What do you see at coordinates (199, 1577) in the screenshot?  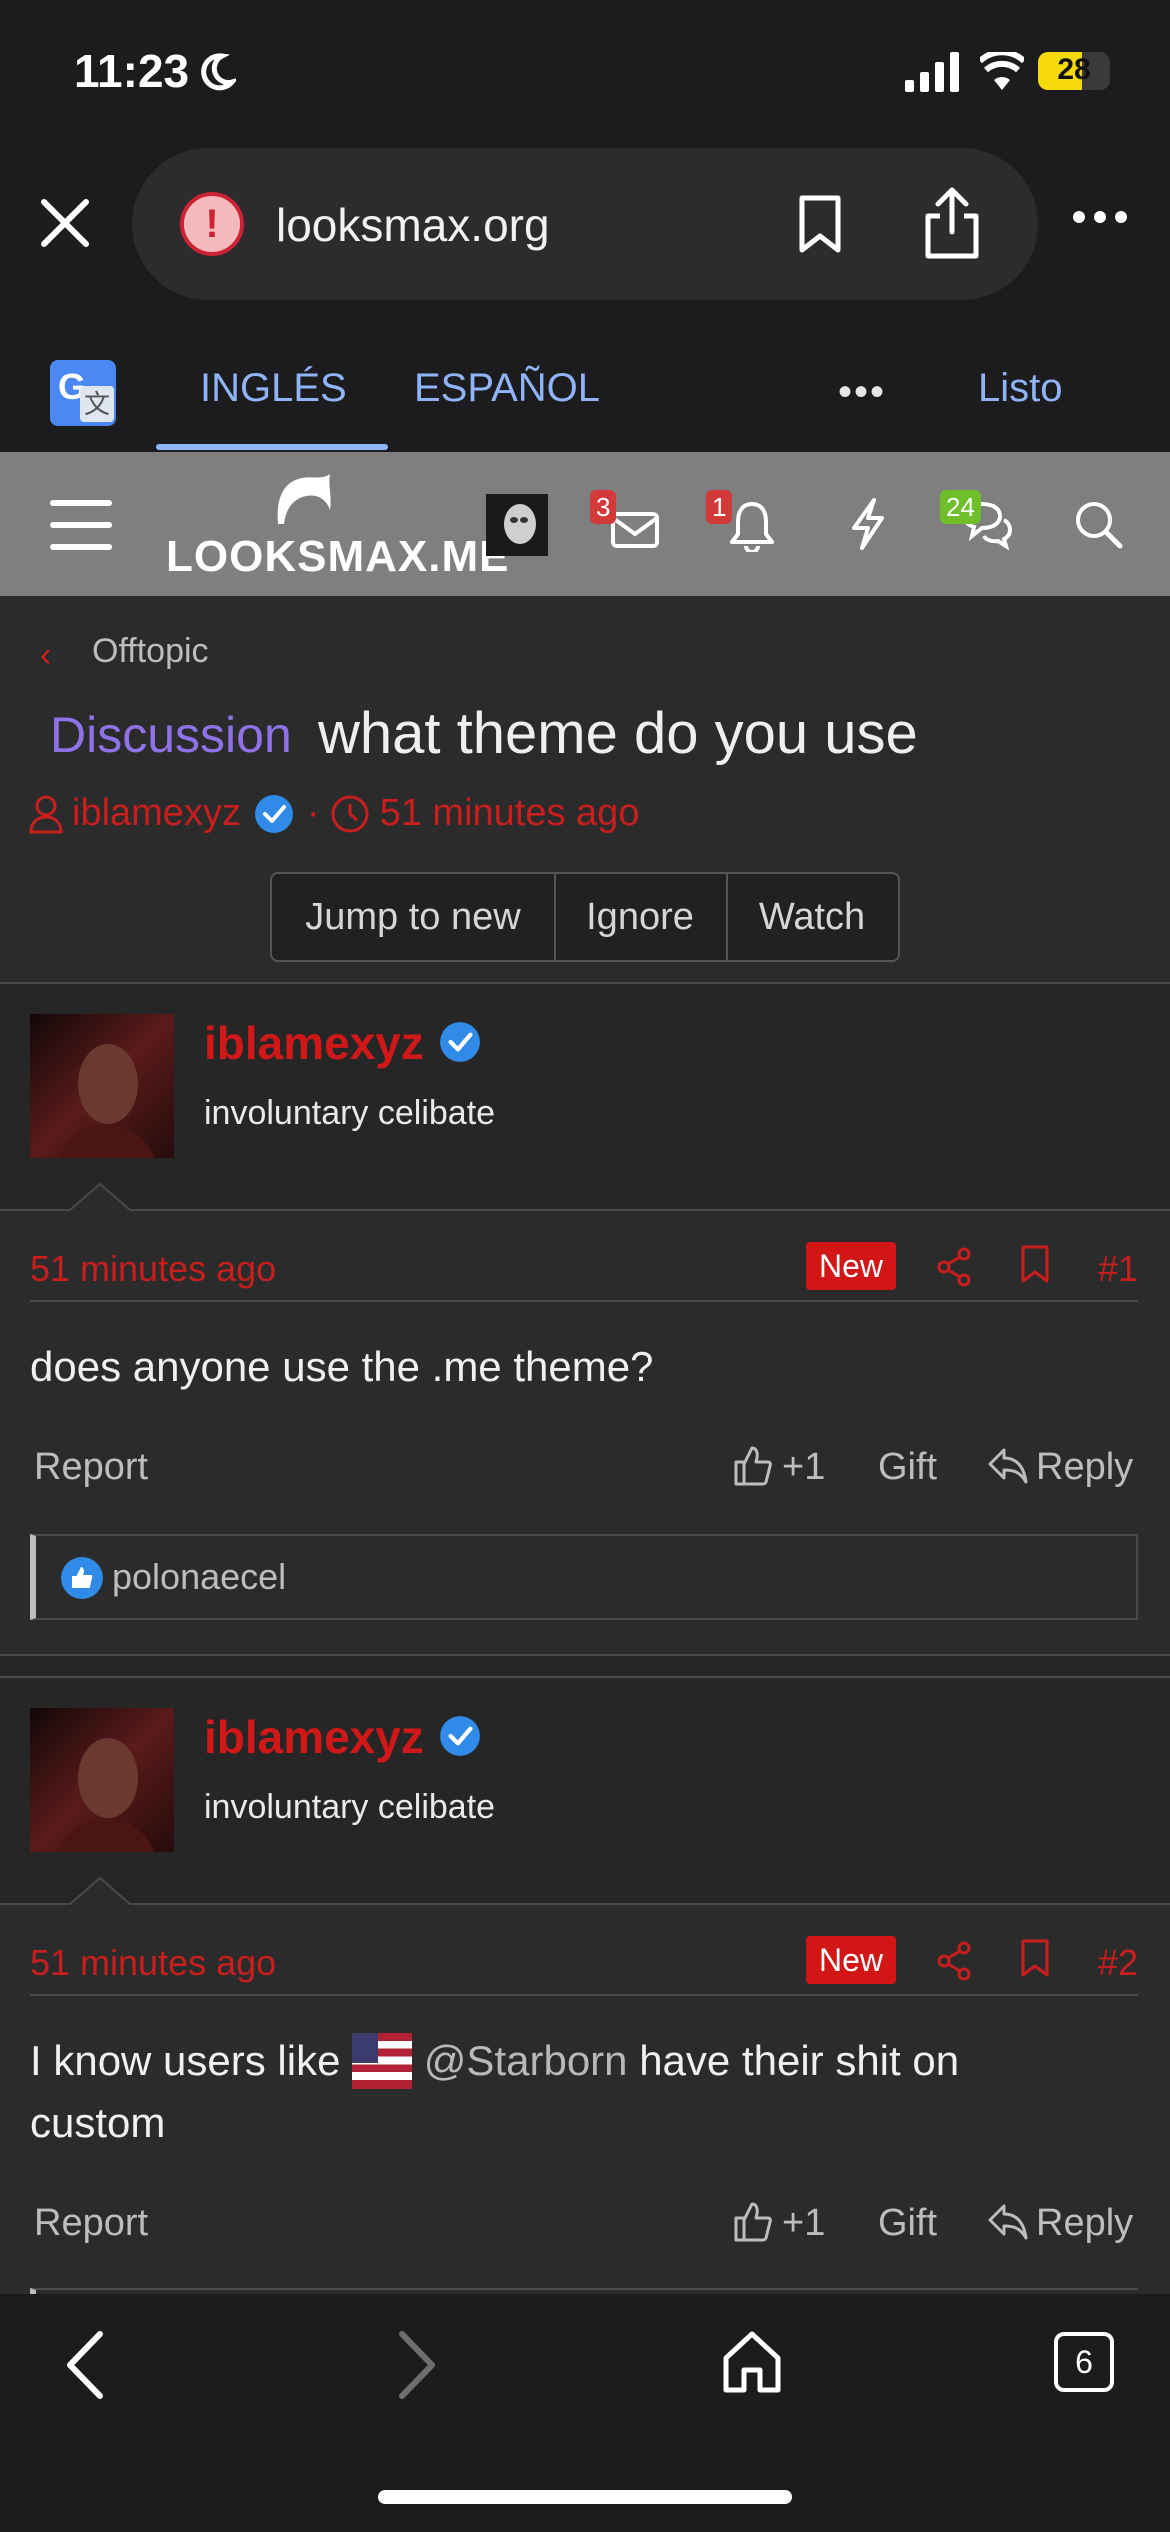 I see `reacted-user: polonaecel` at bounding box center [199, 1577].